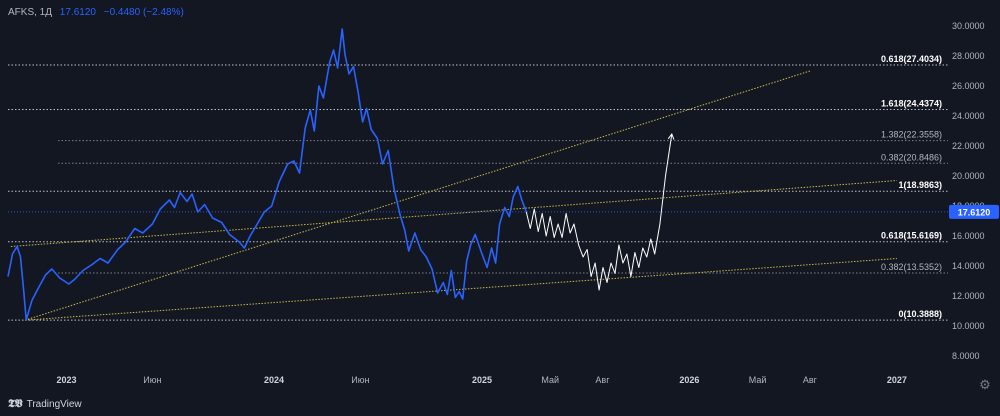 The width and height of the screenshot is (1000, 416). I want to click on fib-label-4: 1(18.9863), so click(920, 185).